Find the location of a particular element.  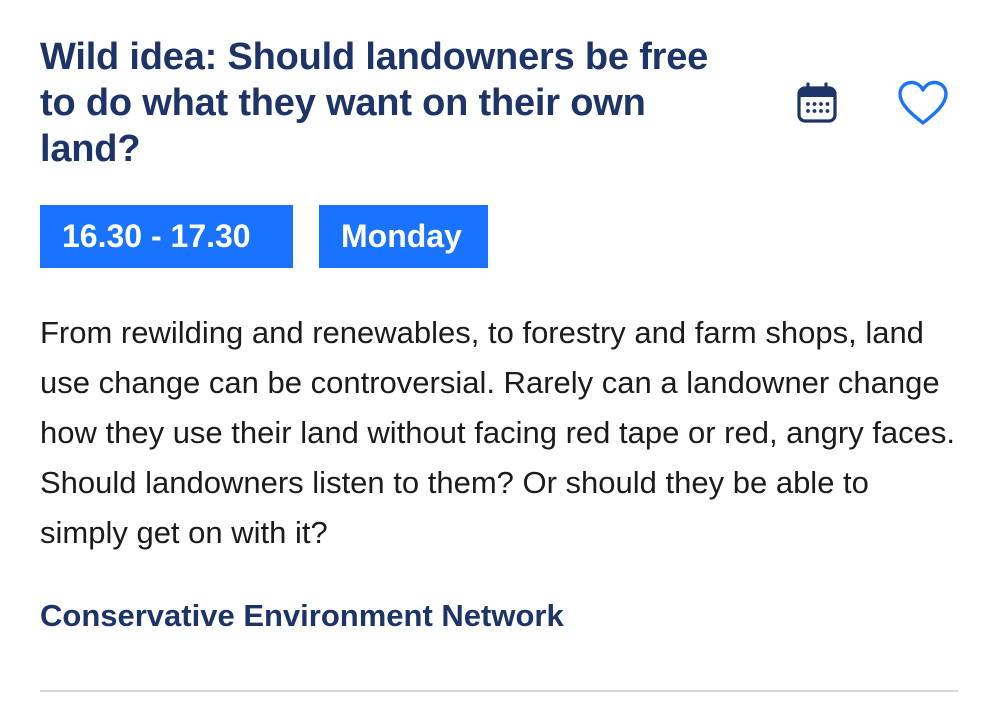

calendar-icon is located at coordinates (817, 102).